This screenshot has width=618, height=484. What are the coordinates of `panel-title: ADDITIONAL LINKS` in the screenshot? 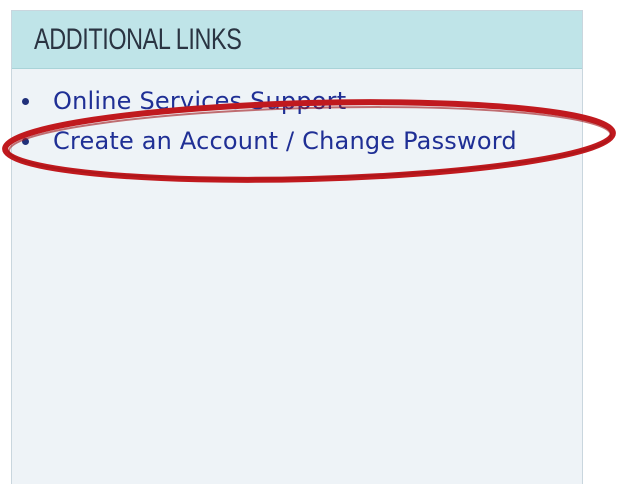 It's located at (138, 39).